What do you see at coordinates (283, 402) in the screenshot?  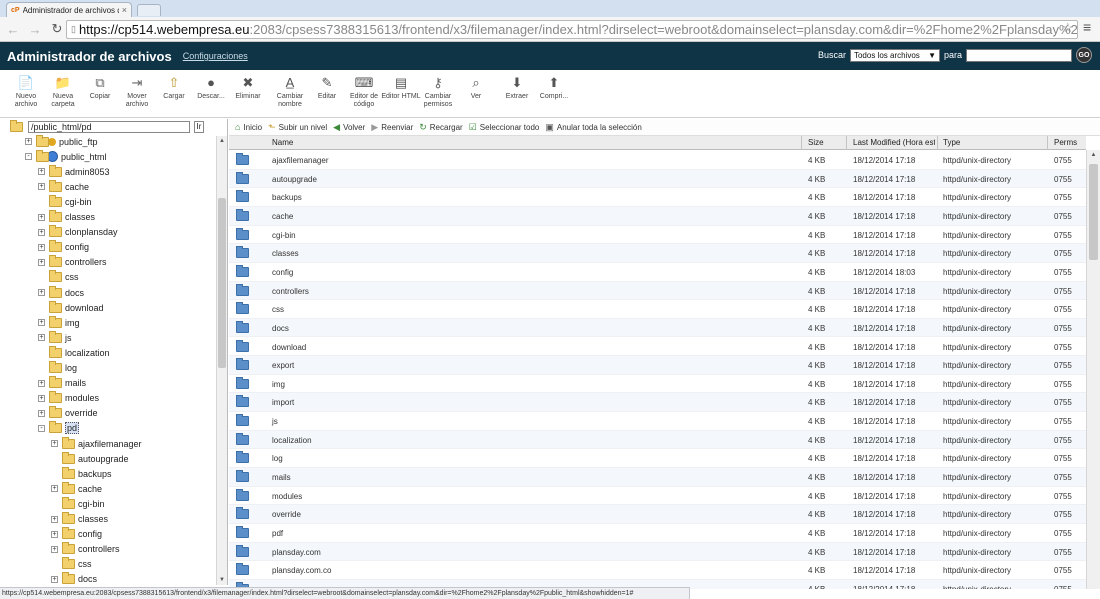 I see `cell-name: import` at bounding box center [283, 402].